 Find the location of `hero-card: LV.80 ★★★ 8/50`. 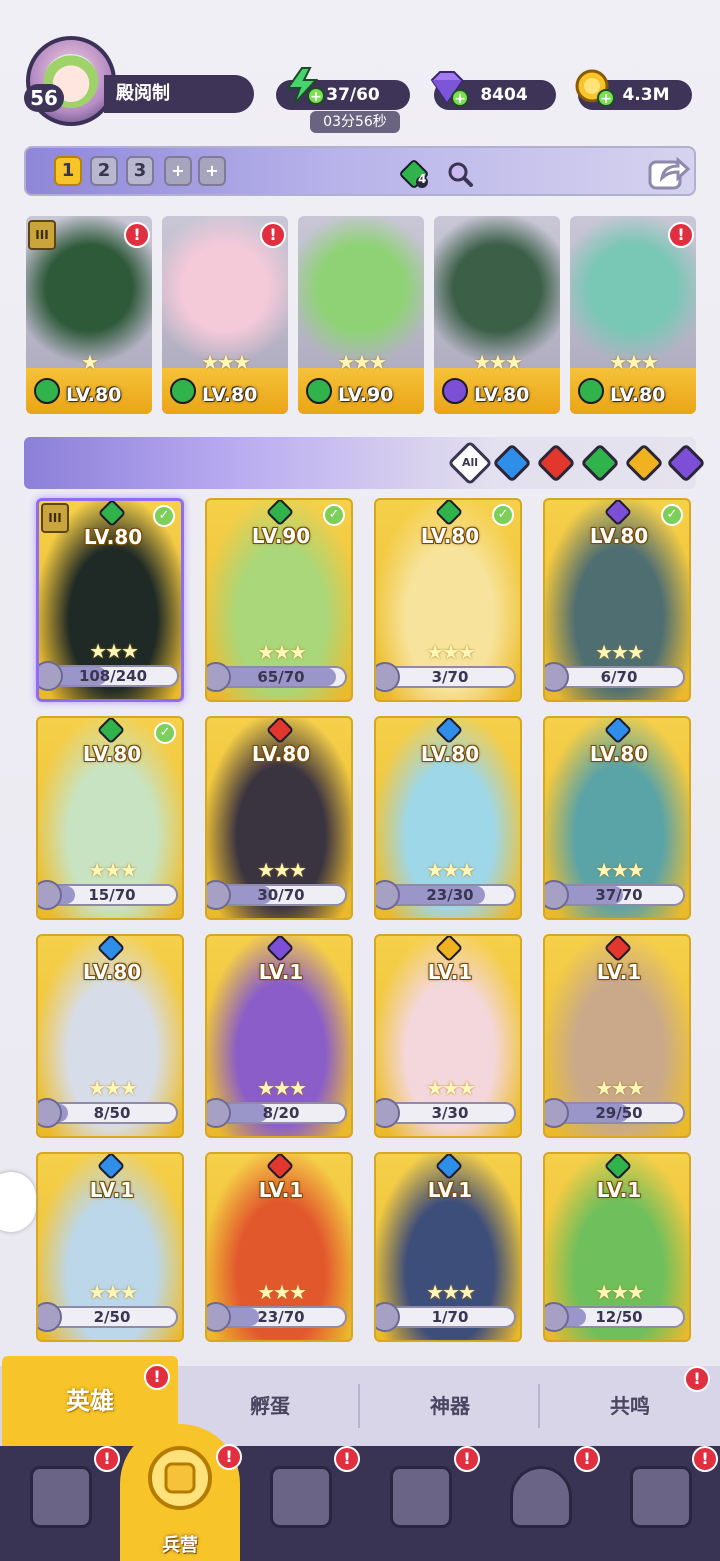

hero-card: LV.80 ★★★ 8/50 is located at coordinates (110, 1036).